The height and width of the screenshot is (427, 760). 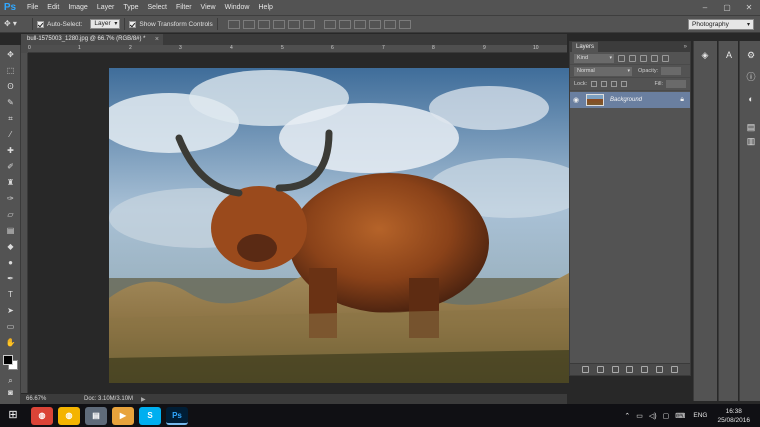 I want to click on info-icon: ⓘ, so click(x=751, y=77).